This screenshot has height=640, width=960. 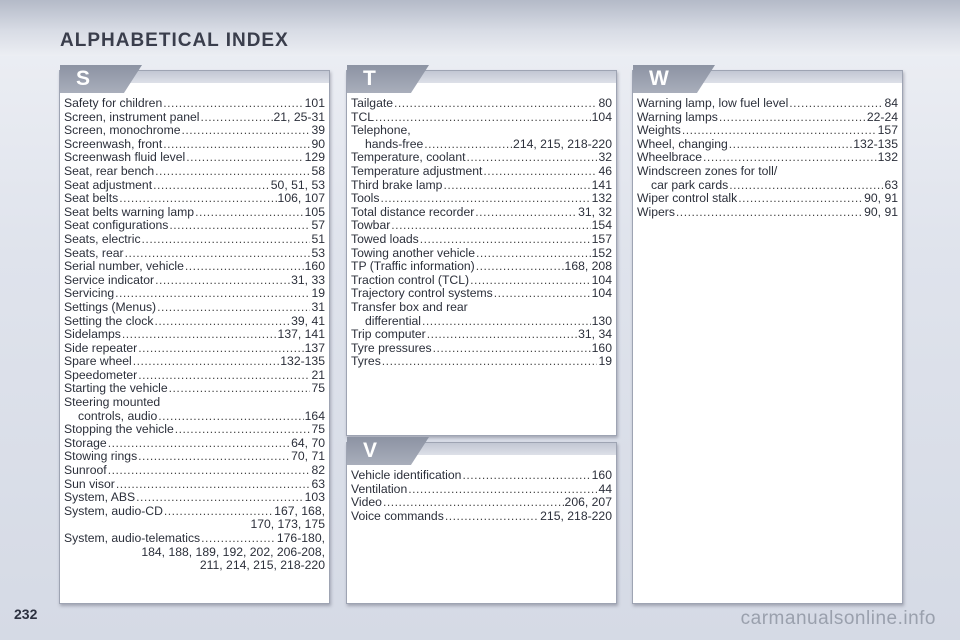 I want to click on entry-pages: 57, so click(x=318, y=225).